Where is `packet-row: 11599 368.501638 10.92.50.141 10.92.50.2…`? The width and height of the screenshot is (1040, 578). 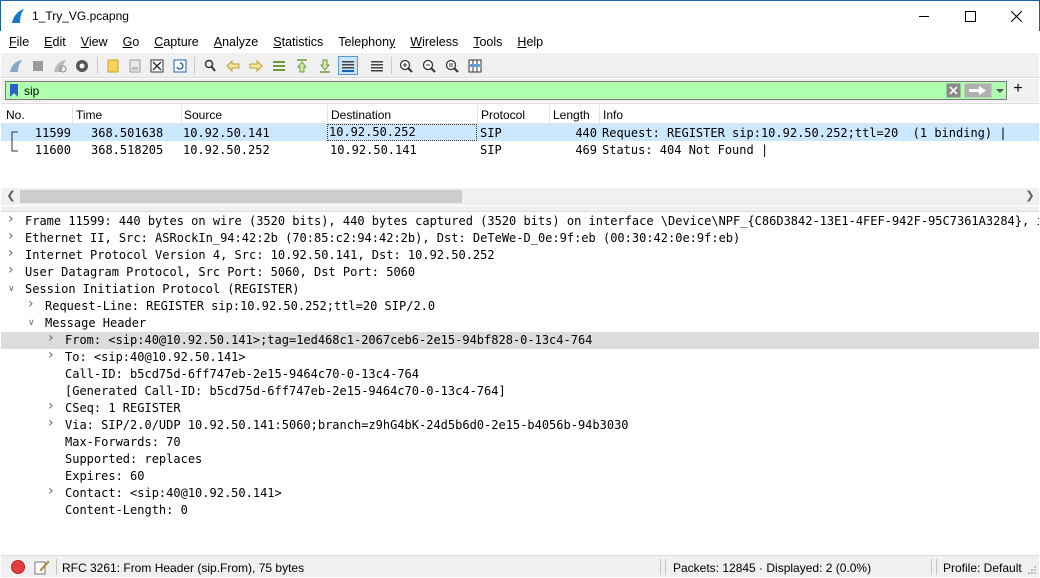
packet-row: 11599 368.501638 10.92.50.141 10.92.50.2… is located at coordinates (520, 132).